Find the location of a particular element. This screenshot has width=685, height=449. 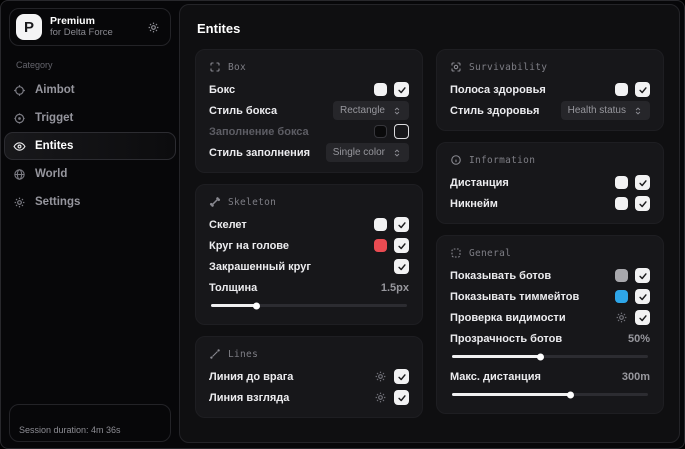

setting-row-health-style: Стиль здоровья Health status is located at coordinates (550, 110).